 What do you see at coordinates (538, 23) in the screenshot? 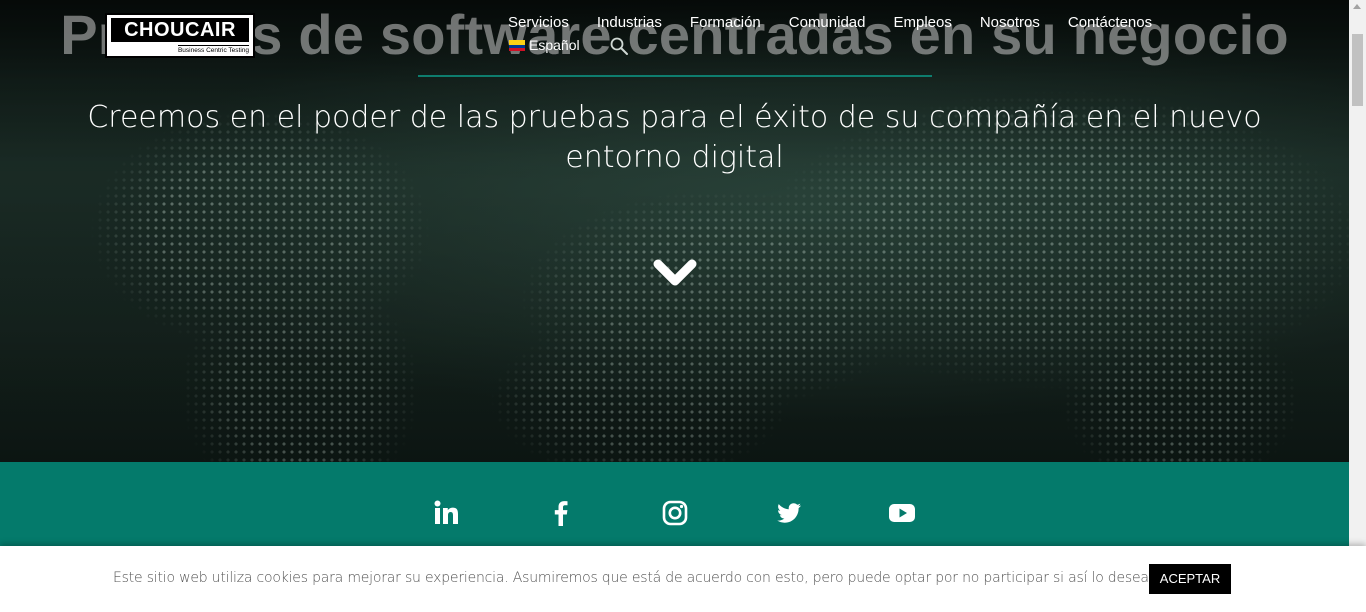
I see `nav-item-servicios: Servicios` at bounding box center [538, 23].